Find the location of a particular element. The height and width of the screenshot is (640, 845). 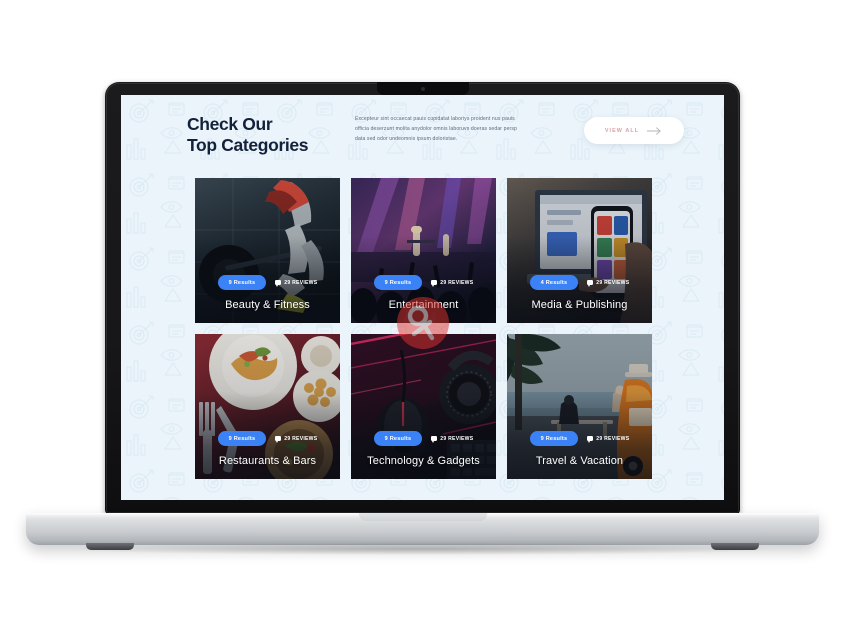

card-title: Travel & Vacation is located at coordinates (579, 461).